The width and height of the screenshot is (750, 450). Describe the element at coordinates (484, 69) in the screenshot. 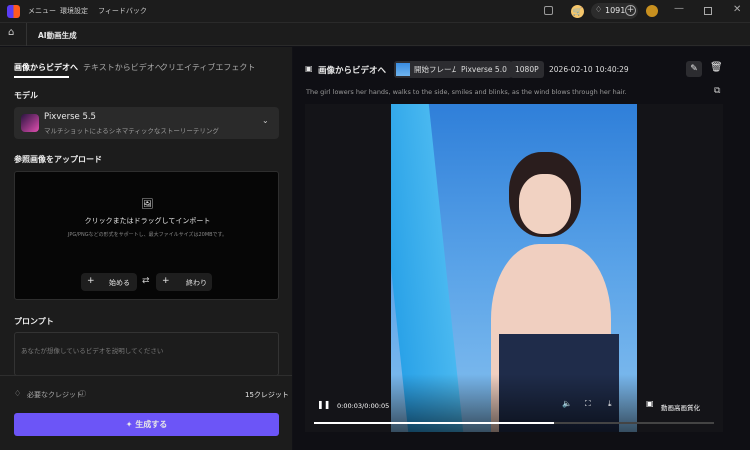

I see `model-chip: Pixverse 5.0` at that location.